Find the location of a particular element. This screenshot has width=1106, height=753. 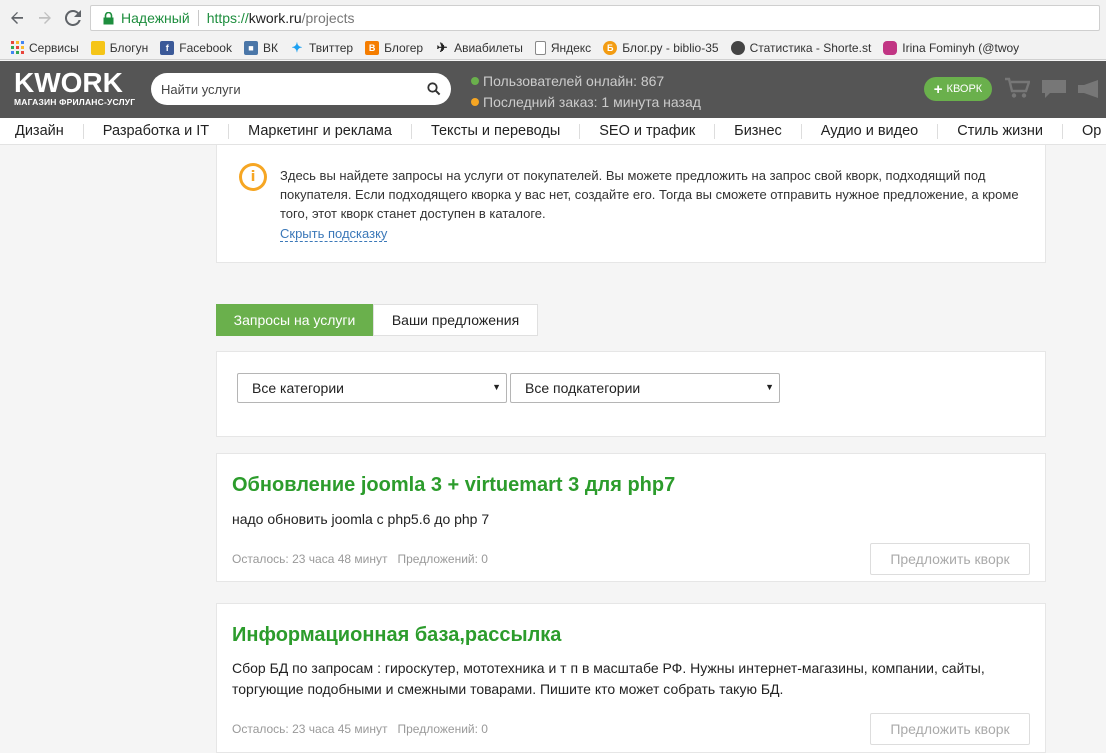

category-item: Тексты и переводы is located at coordinates (496, 131).